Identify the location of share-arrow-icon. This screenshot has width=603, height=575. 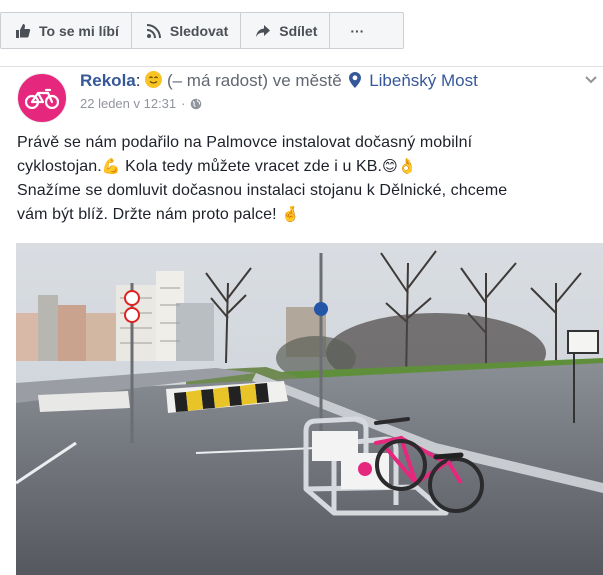
(263, 30).